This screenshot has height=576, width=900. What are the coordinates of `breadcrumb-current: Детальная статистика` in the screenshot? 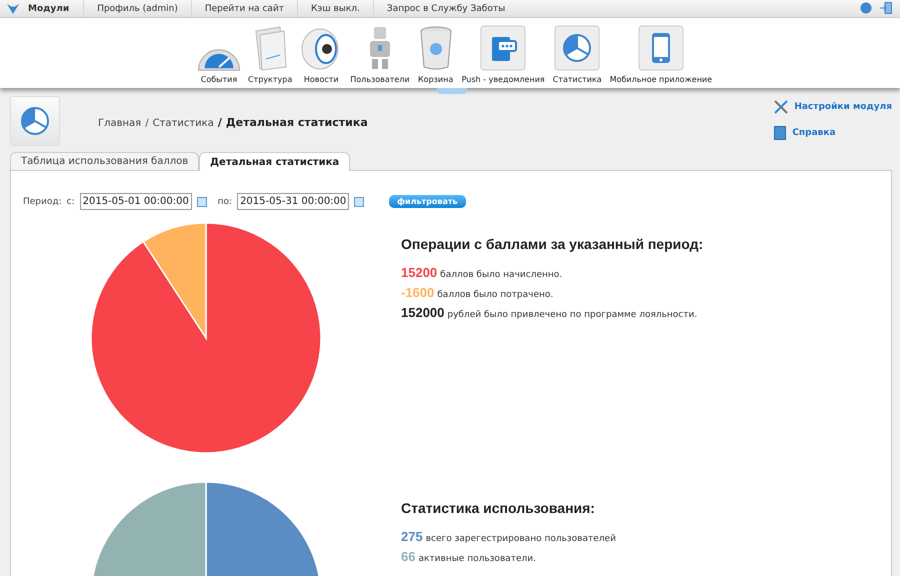 It's located at (297, 122).